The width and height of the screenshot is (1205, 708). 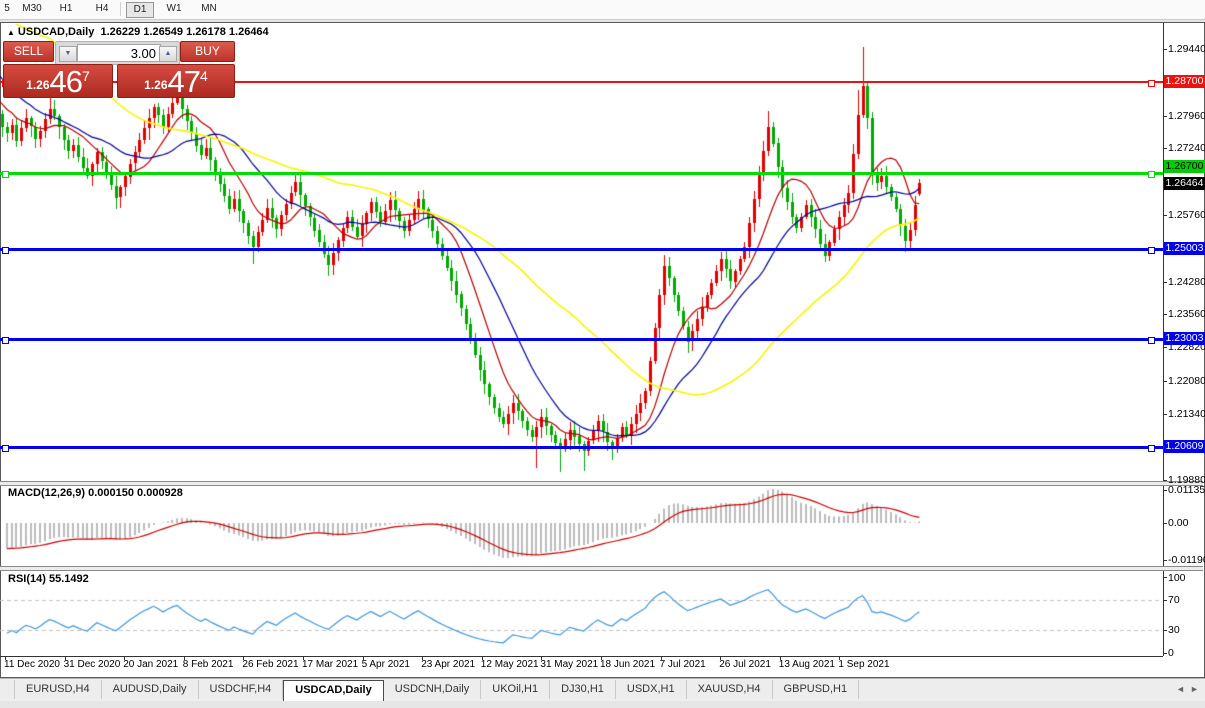 I want to click on date-label: 13 Aug 2021, so click(x=806, y=664).